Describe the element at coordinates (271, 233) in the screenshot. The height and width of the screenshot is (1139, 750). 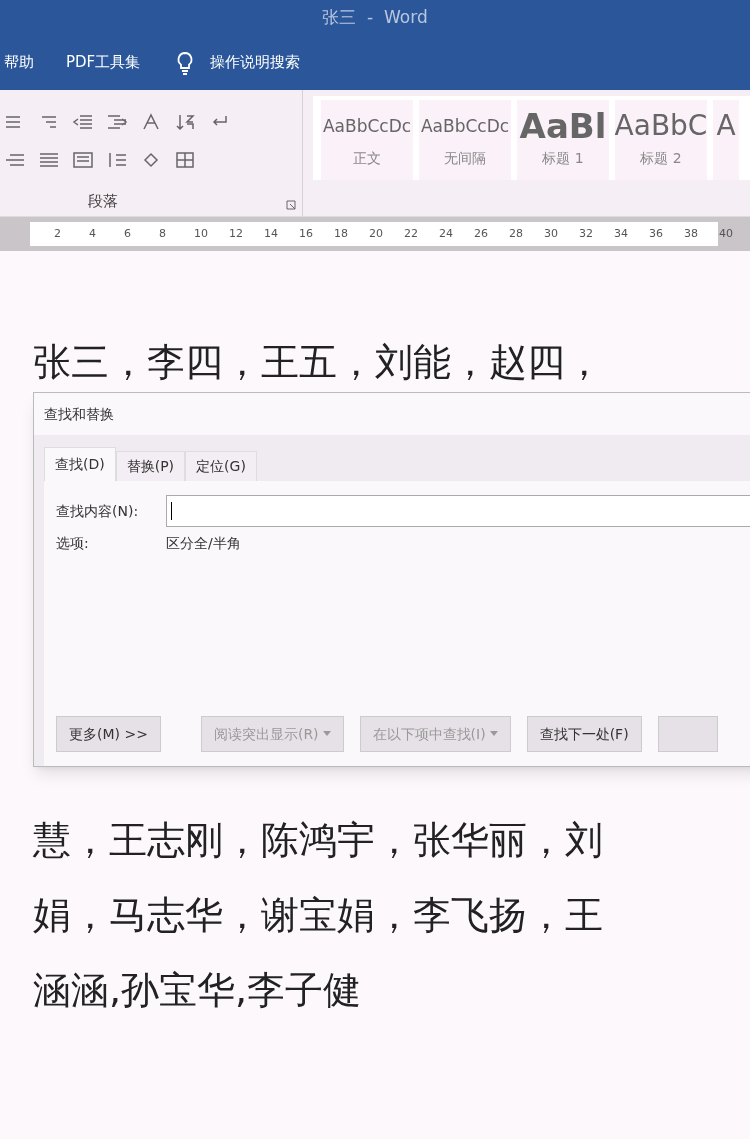
I see `ruler-number: 14` at that location.